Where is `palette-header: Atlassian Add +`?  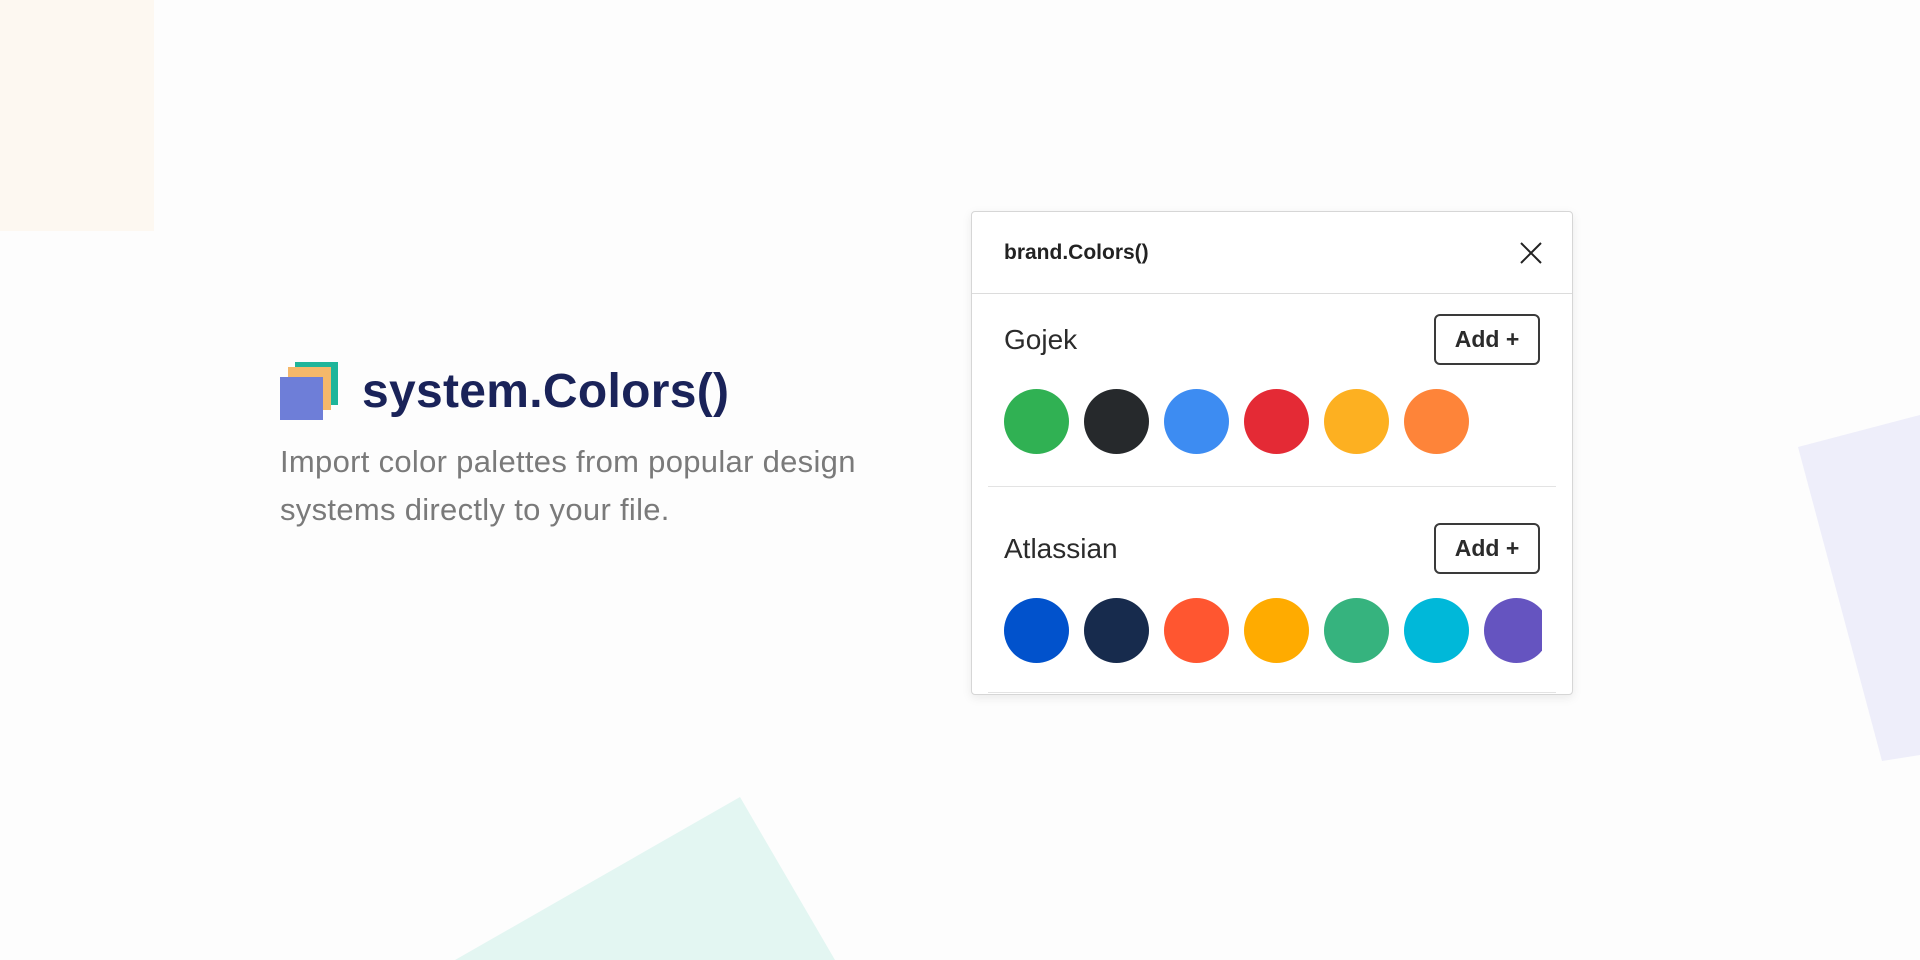
palette-header: Atlassian Add + is located at coordinates (1272, 548).